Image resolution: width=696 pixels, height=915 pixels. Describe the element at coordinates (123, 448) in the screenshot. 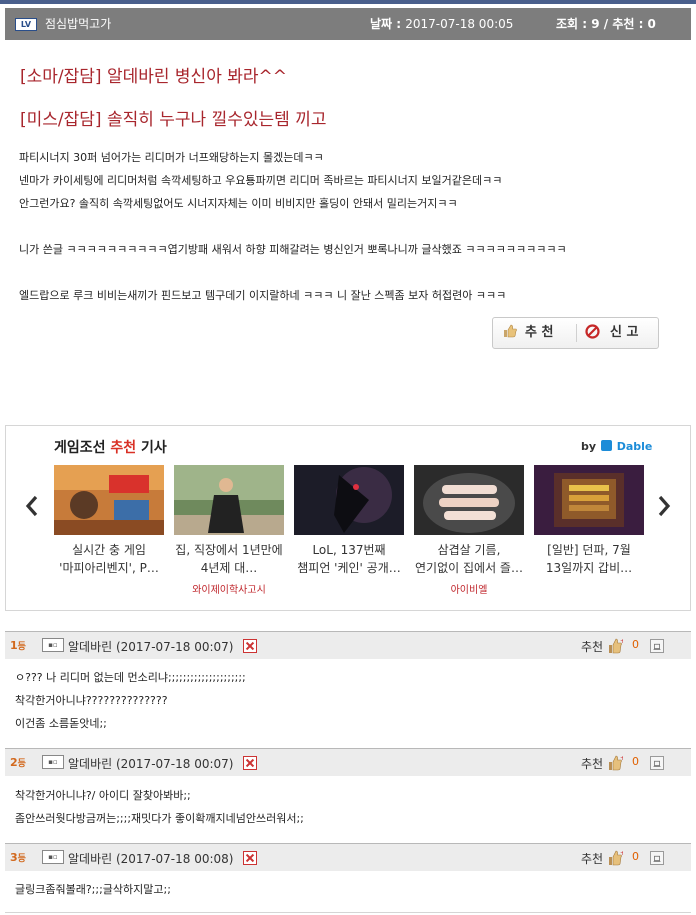

I see `recommended-title-highlight: 추천` at that location.